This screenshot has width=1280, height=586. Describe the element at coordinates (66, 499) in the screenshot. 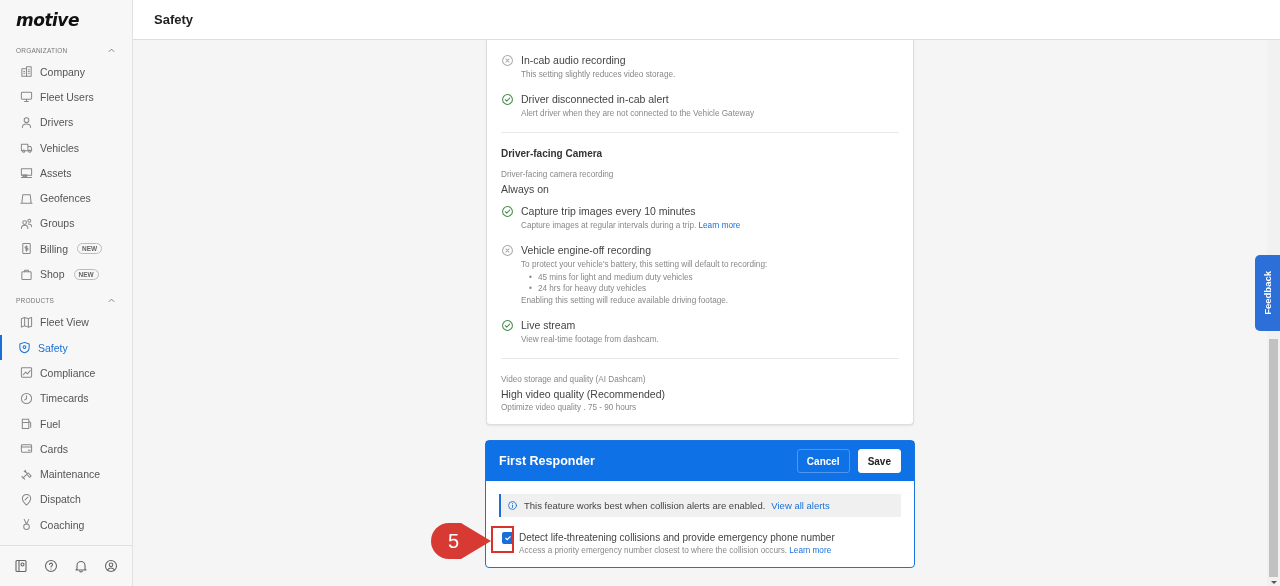

I see `sidebar-item: Dispatch` at that location.